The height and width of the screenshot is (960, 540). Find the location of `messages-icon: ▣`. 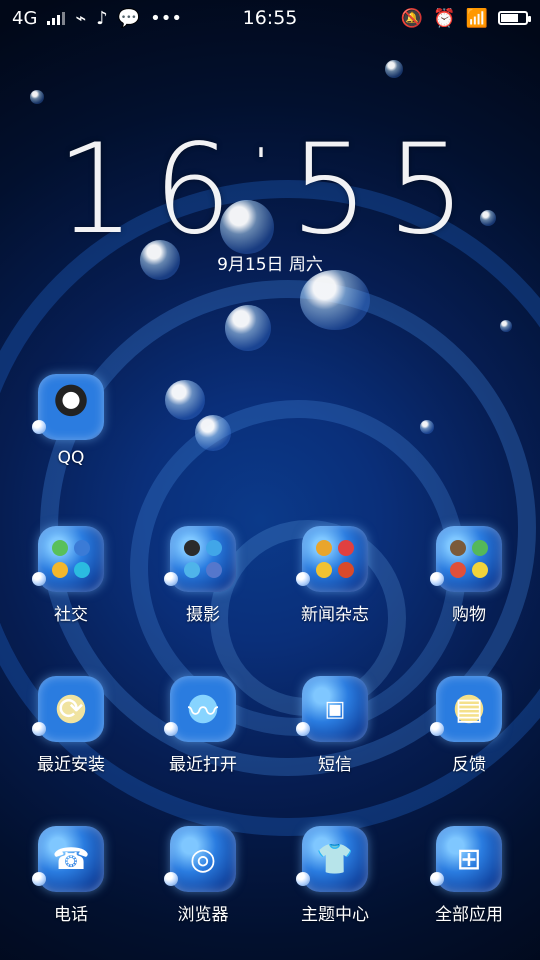

messages-icon: ▣ is located at coordinates (332, 709).